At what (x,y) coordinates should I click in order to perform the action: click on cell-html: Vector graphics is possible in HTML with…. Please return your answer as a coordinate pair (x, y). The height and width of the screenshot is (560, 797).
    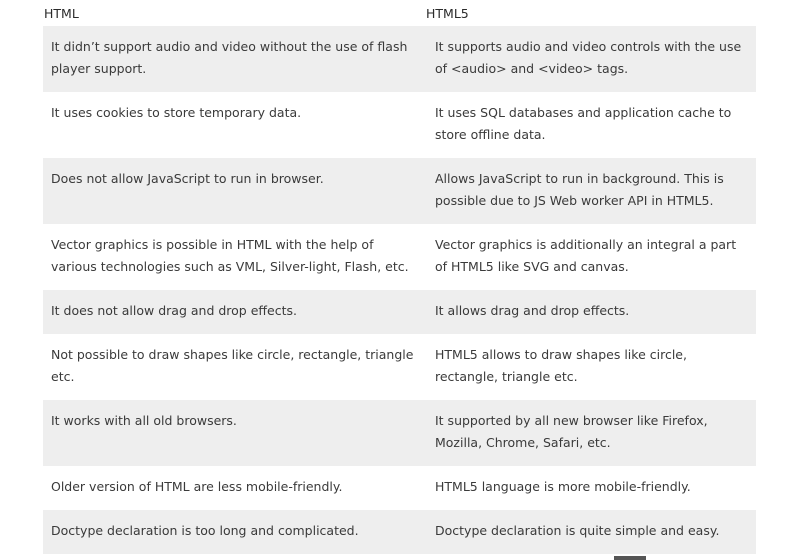
    Looking at the image, I should click on (230, 255).